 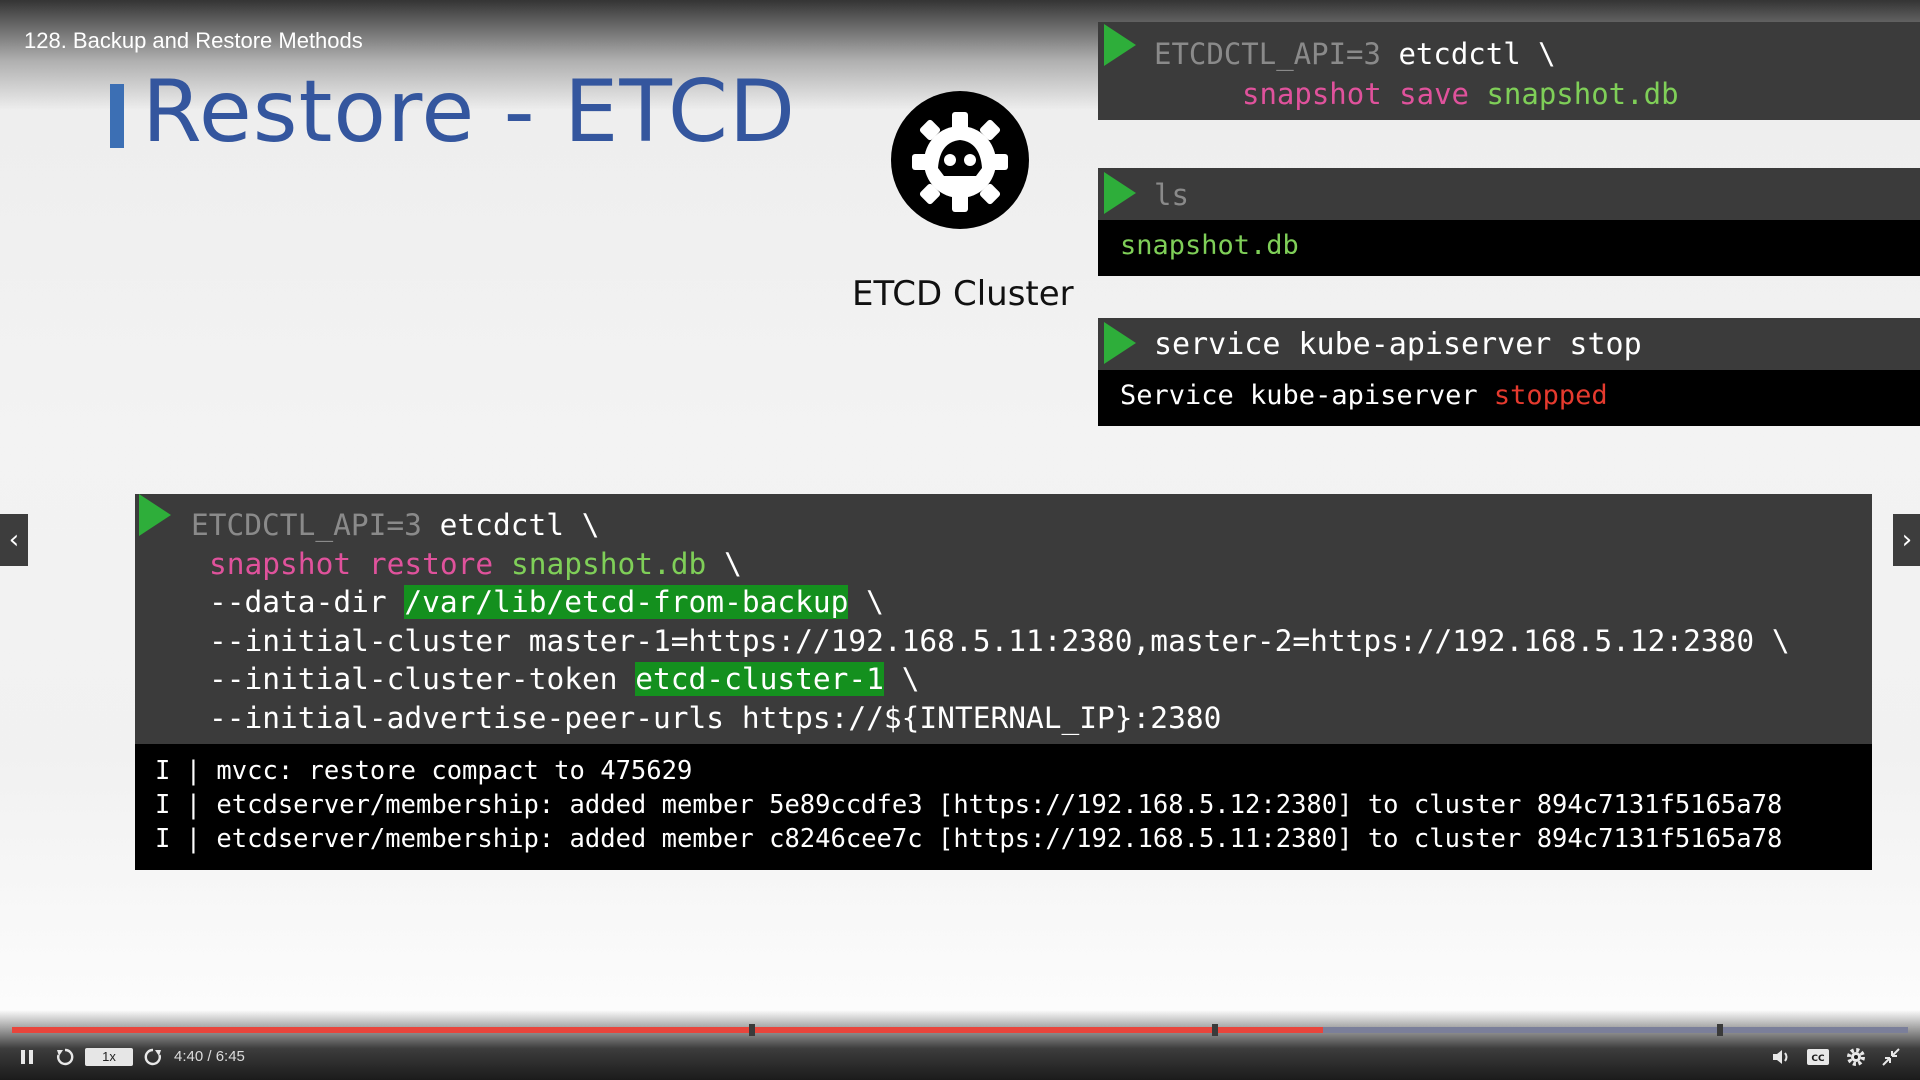 I want to click on settings-icon, so click(x=1856, y=1057).